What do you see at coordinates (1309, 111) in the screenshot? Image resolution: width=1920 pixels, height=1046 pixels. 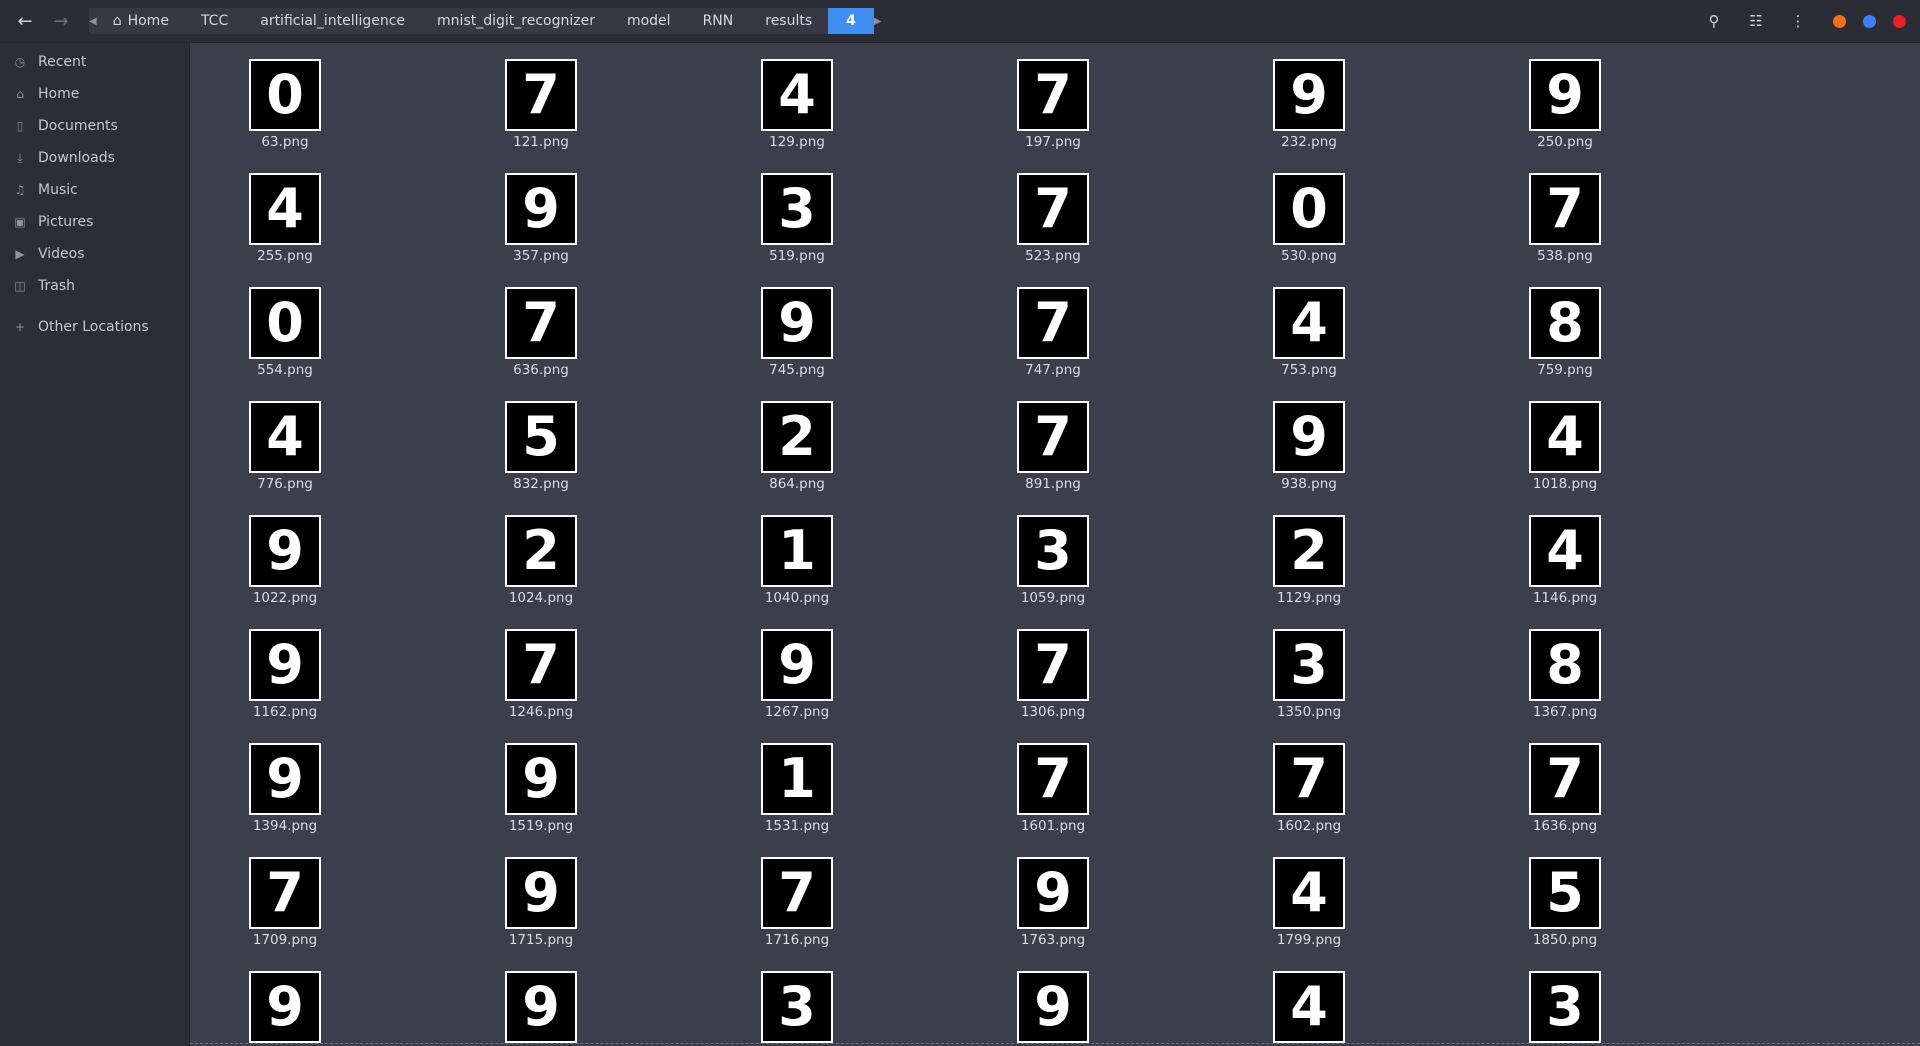 I see `file-item: 9 232.png` at bounding box center [1309, 111].